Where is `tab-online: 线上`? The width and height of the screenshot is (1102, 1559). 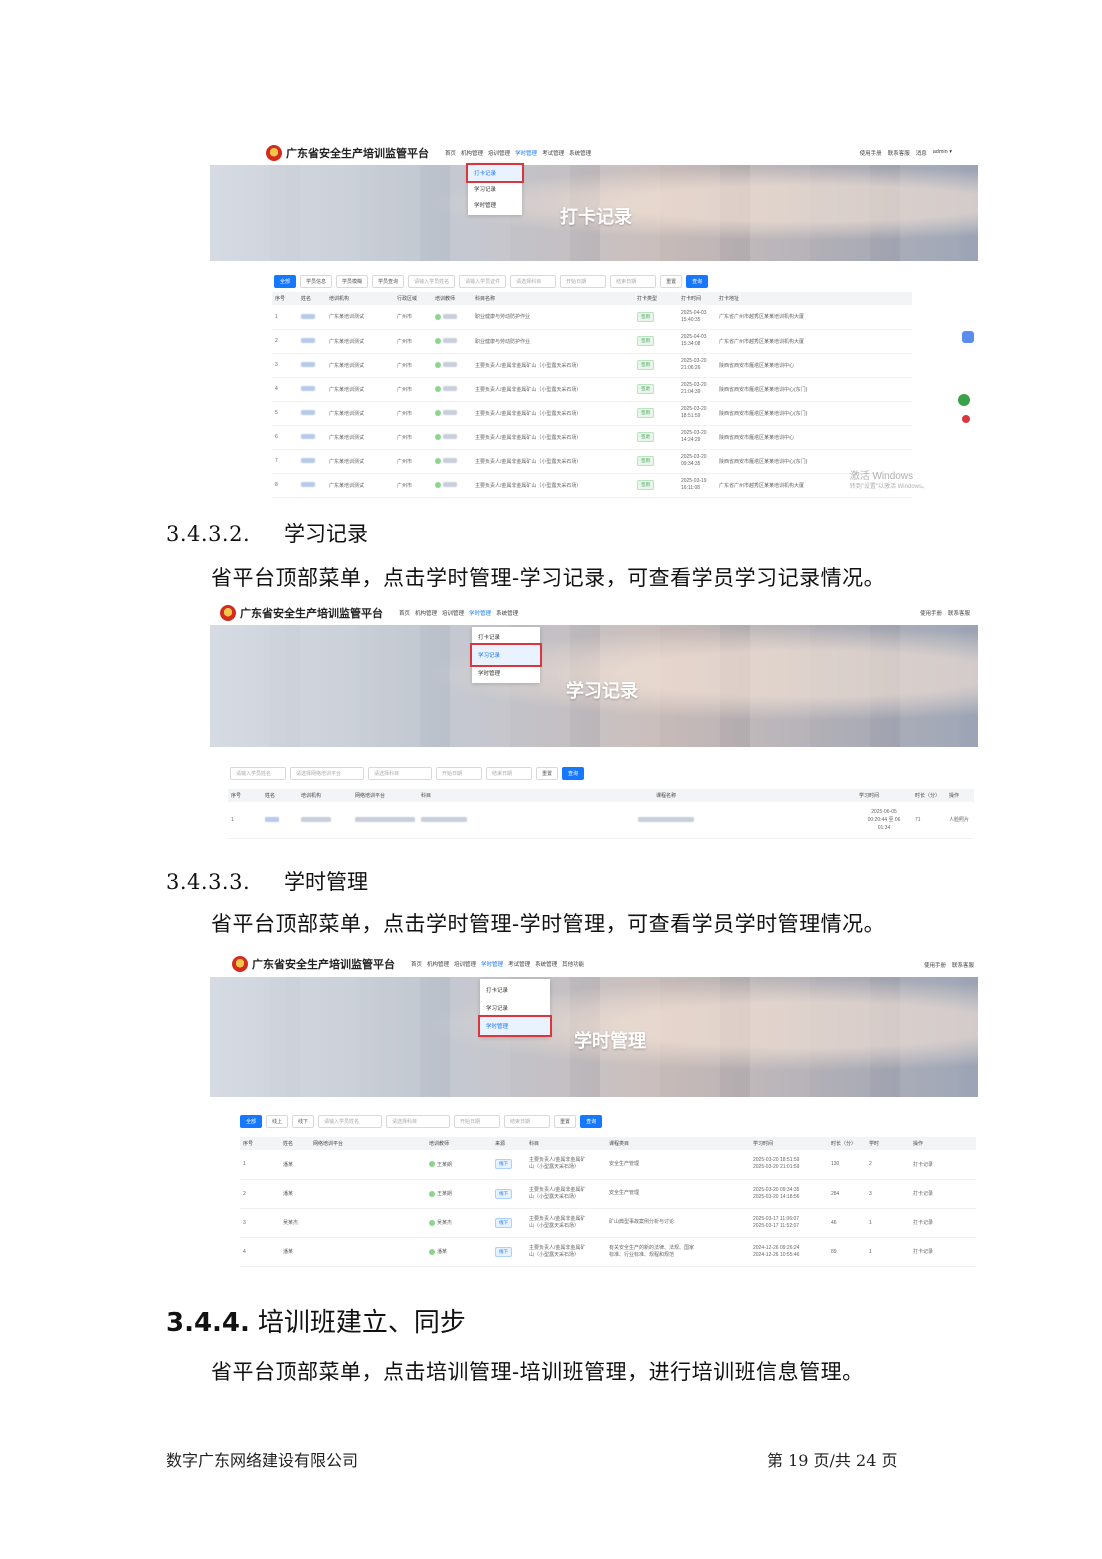
tab-online: 线上 is located at coordinates (277, 1121).